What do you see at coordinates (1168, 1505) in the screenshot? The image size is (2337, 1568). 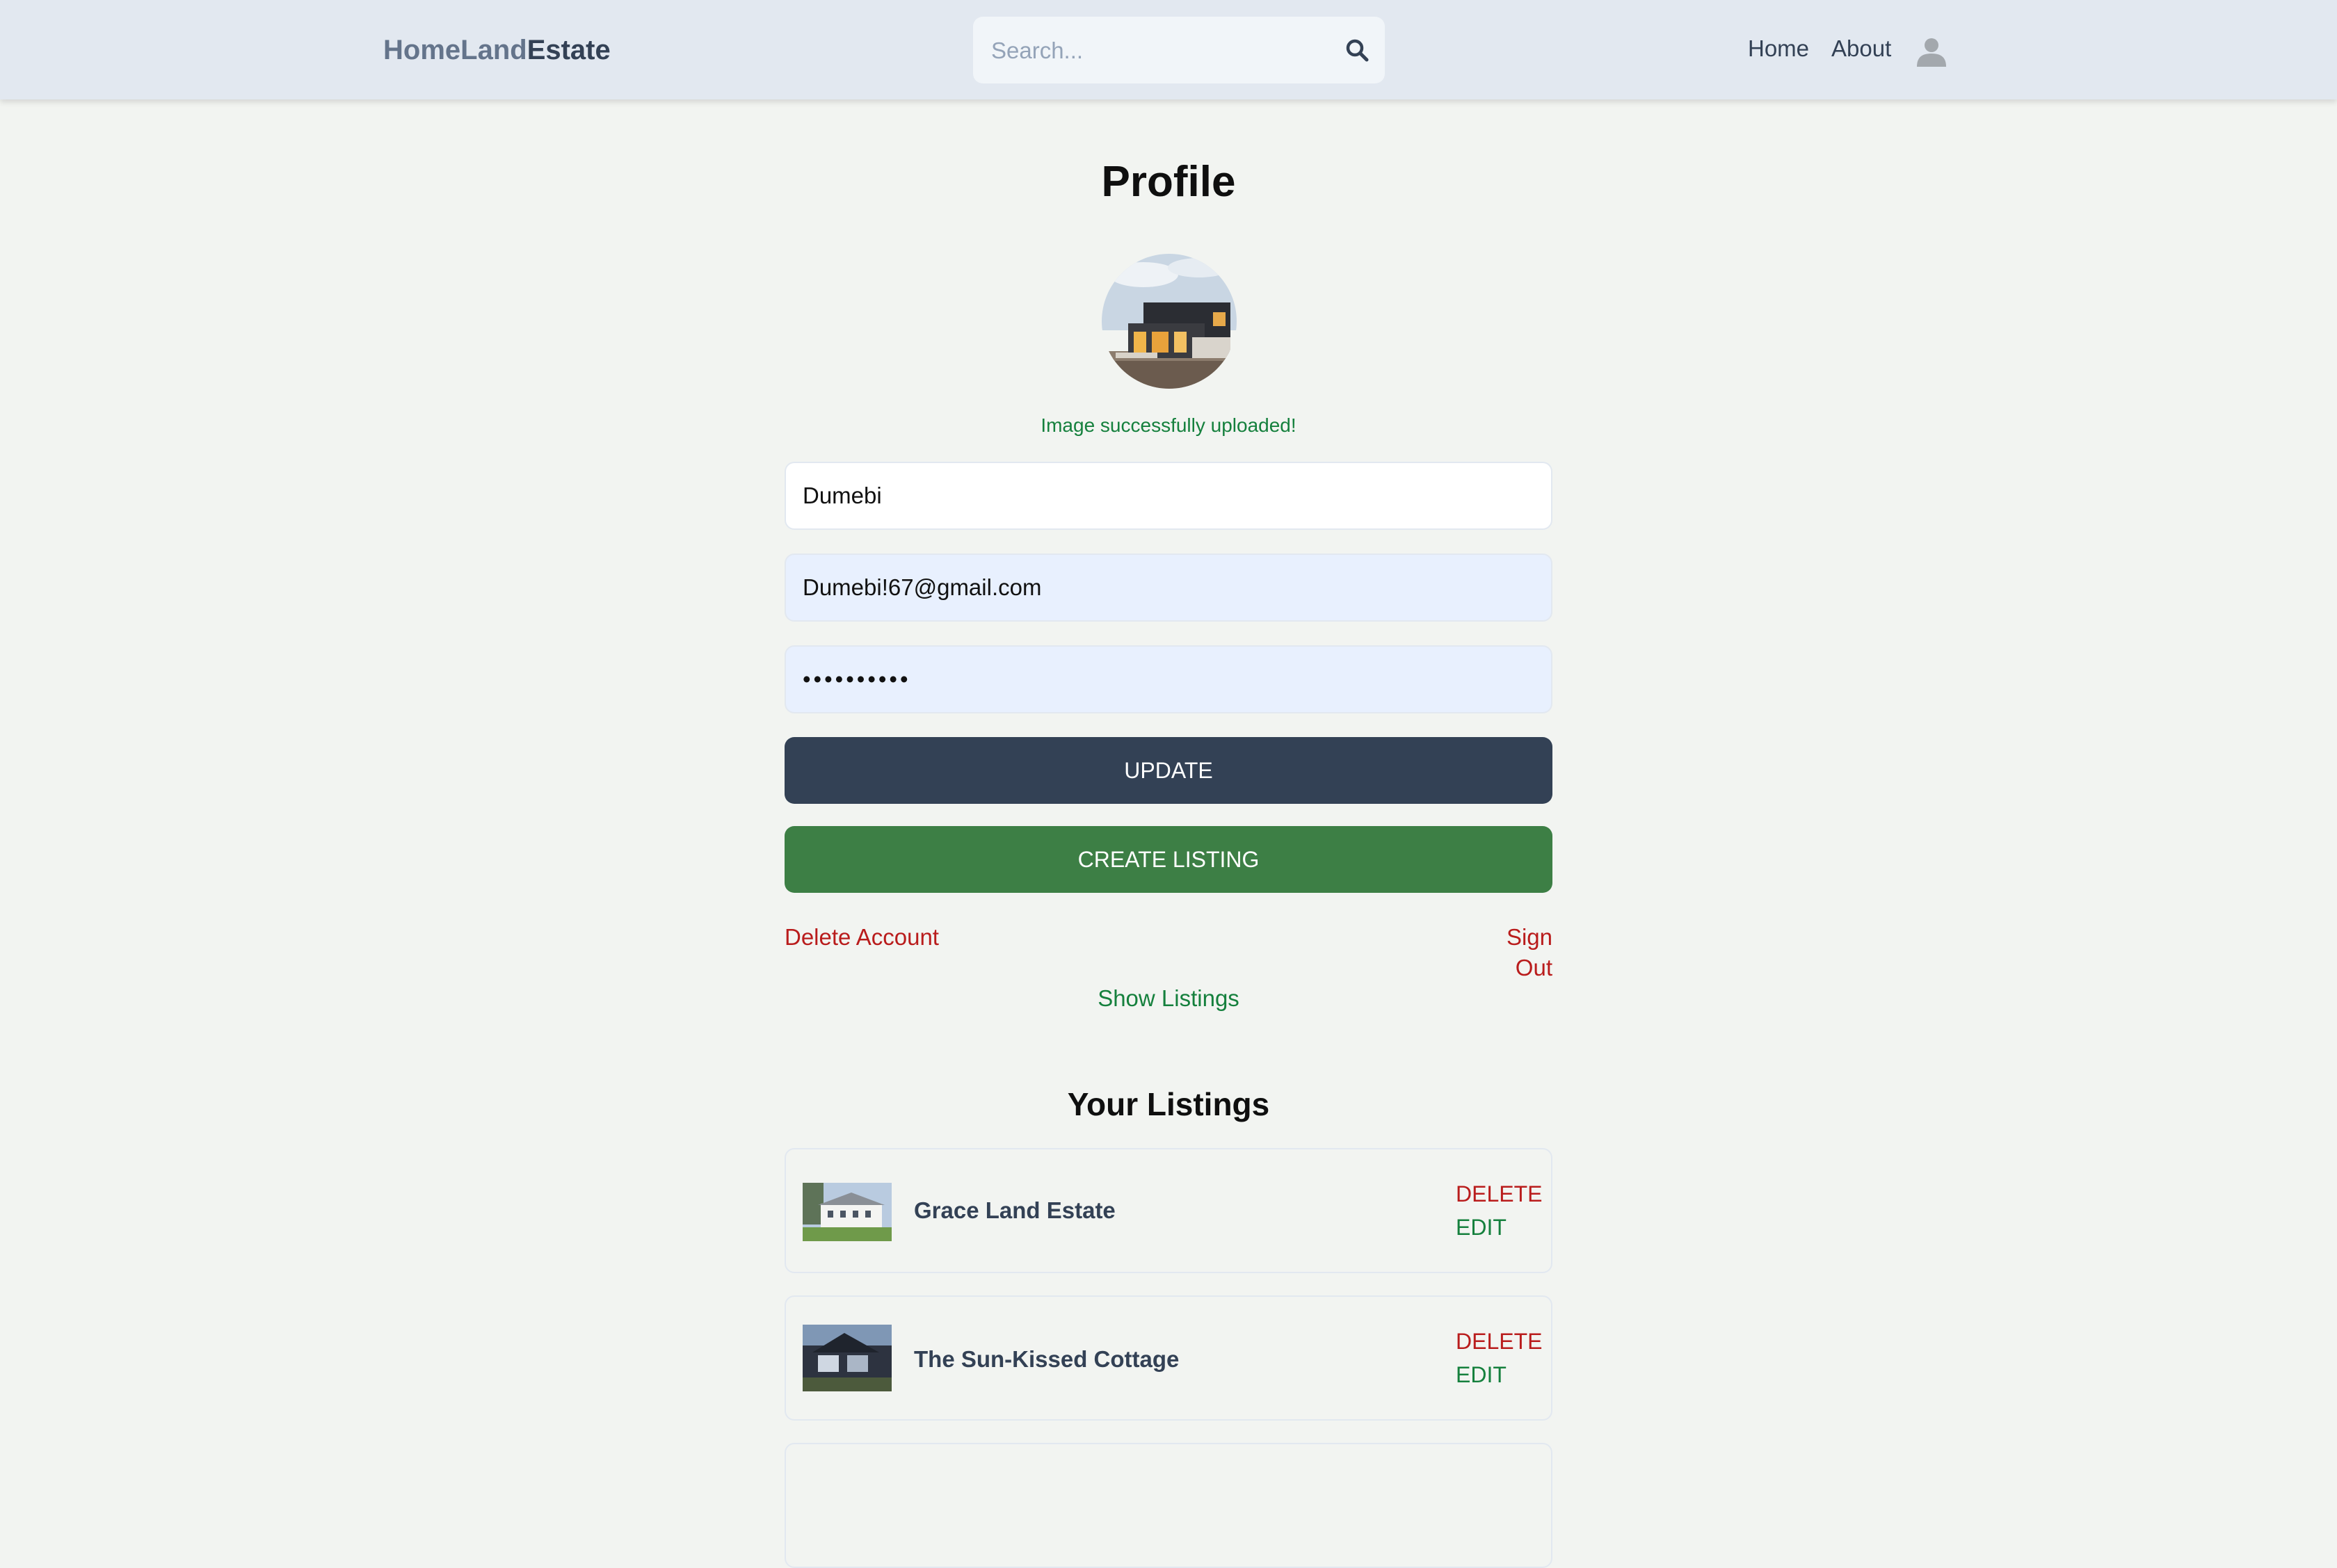 I see `listing-card-partial` at bounding box center [1168, 1505].